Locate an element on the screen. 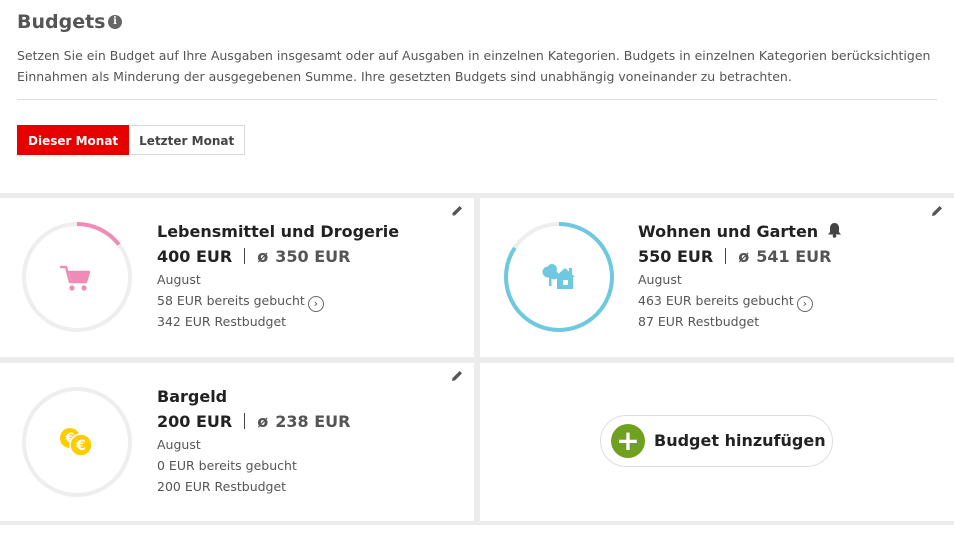  budget-average: 541 EUR is located at coordinates (794, 256).